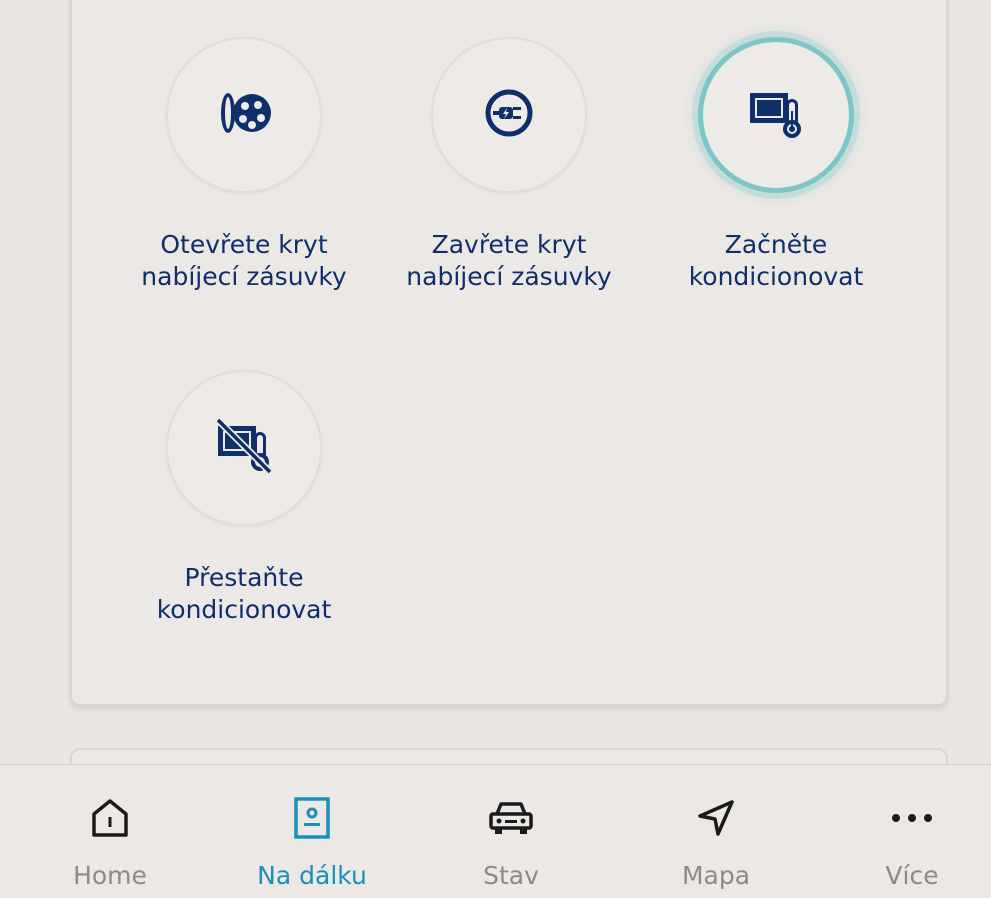 Image resolution: width=991 pixels, height=898 pixels. Describe the element at coordinates (511, 818) in the screenshot. I see `car-icon` at that location.